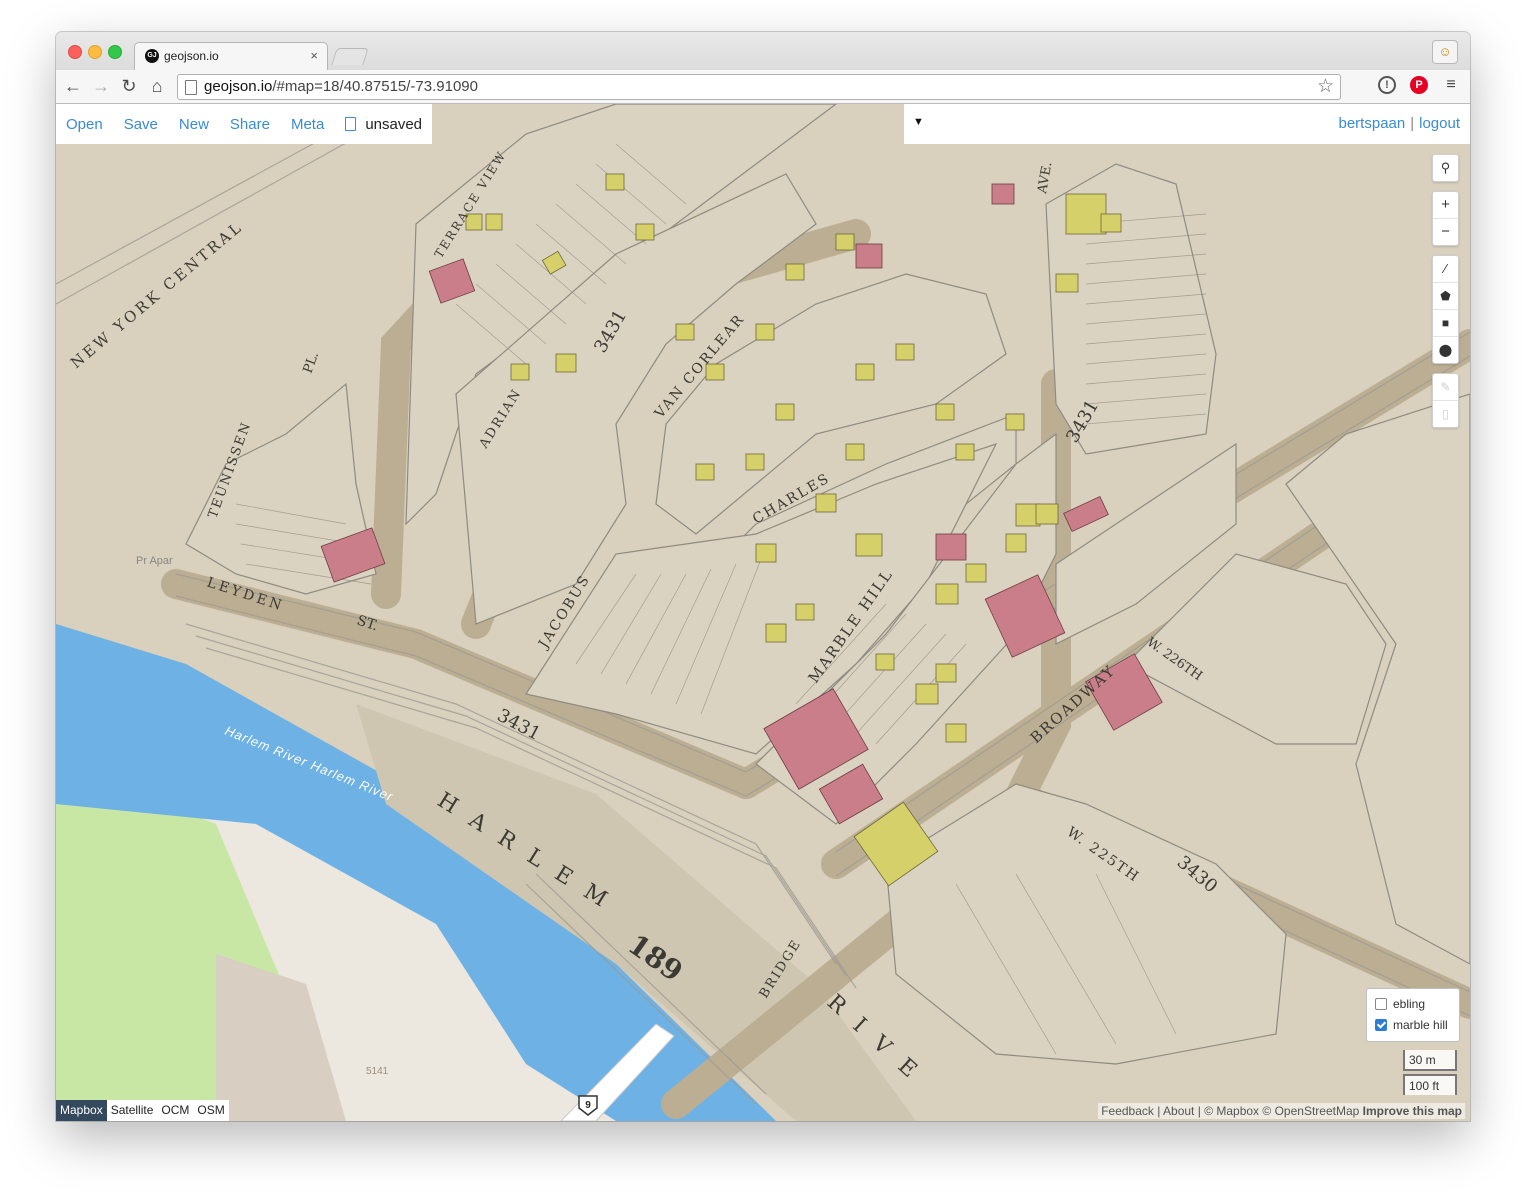 The width and height of the screenshot is (1526, 1201). I want to click on scale-imperial: 100 ft, so click(1430, 1084).